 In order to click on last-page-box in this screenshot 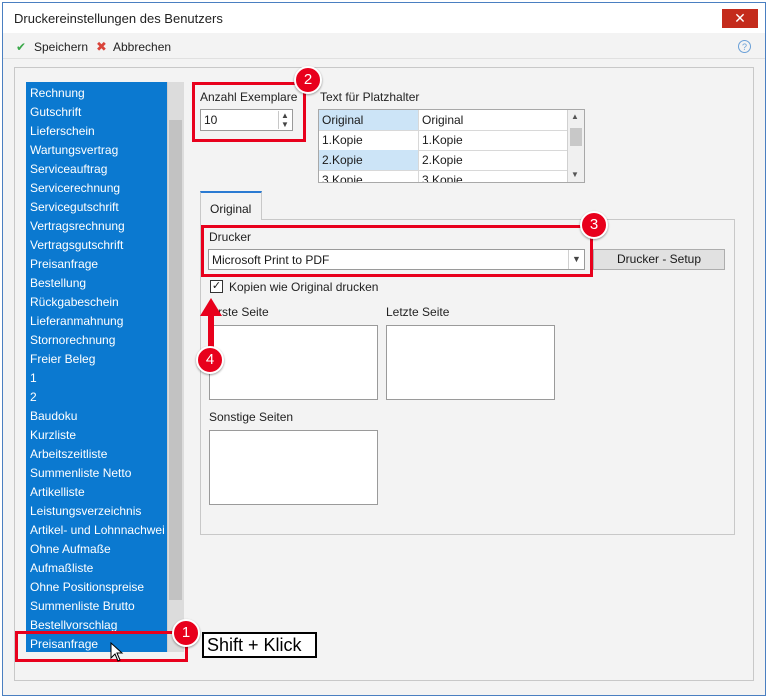, I will do `click(470, 362)`.